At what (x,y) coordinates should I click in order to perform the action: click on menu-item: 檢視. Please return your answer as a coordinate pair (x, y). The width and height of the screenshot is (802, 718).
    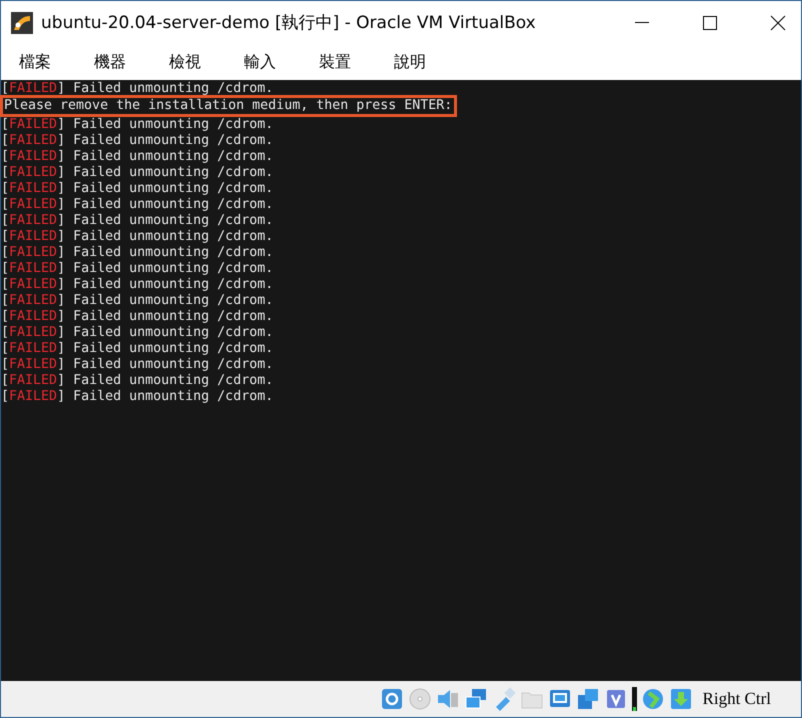
    Looking at the image, I should click on (185, 62).